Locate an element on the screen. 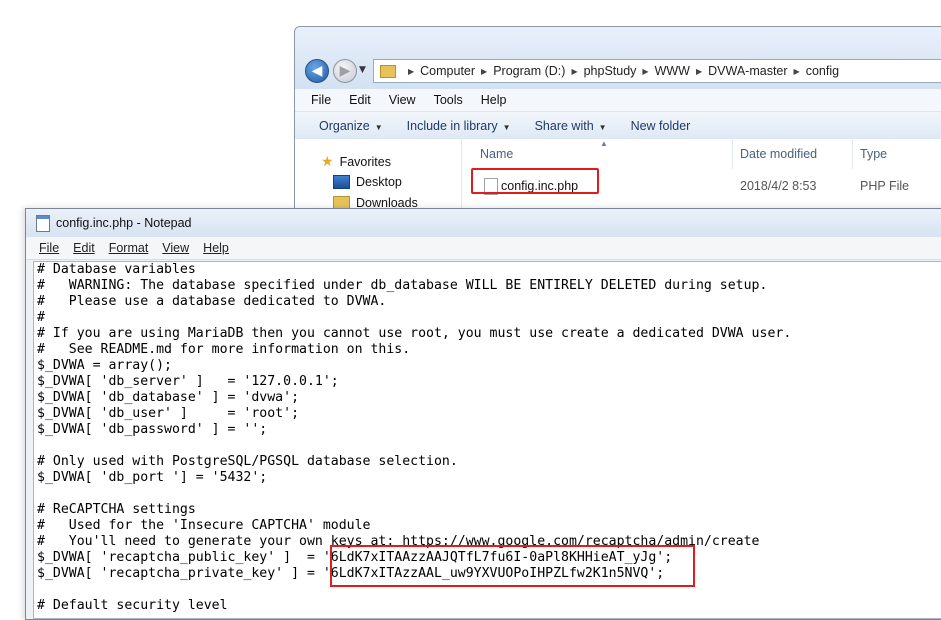 The image size is (941, 620). back-arrow-icon: ◀ is located at coordinates (317, 71).